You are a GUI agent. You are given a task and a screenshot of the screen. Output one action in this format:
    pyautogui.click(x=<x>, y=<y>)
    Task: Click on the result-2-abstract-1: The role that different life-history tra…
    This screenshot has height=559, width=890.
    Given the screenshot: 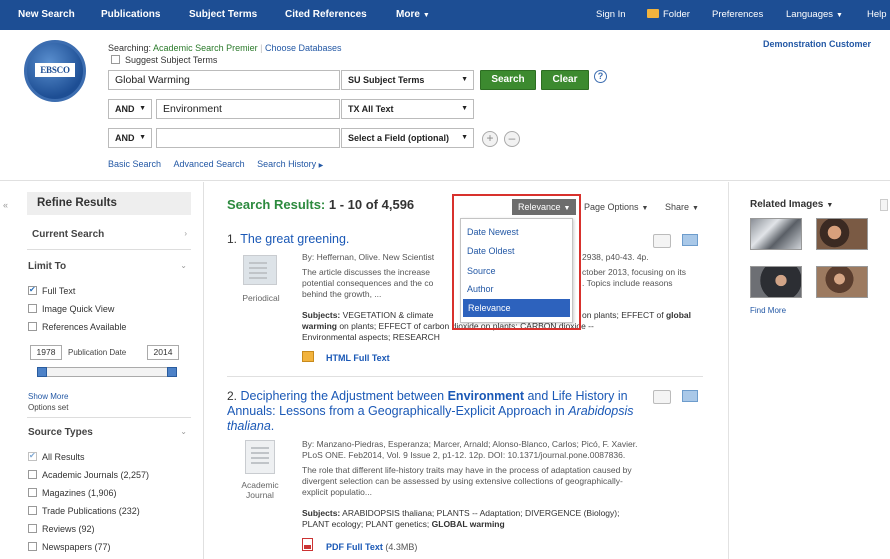 What is the action you would take?
    pyautogui.click(x=467, y=470)
    